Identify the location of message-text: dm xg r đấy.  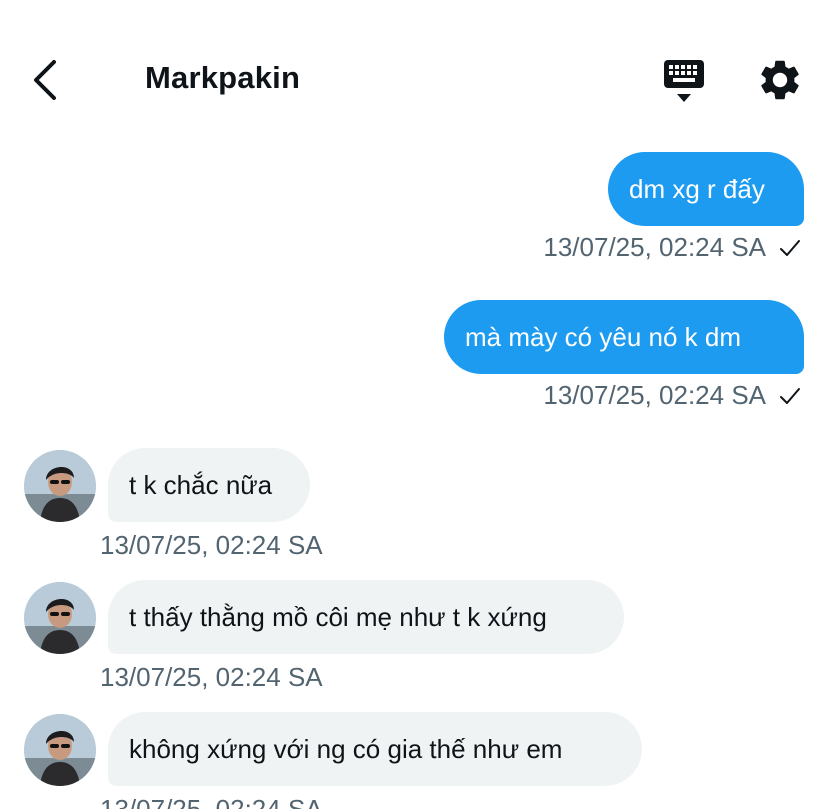
(697, 189).